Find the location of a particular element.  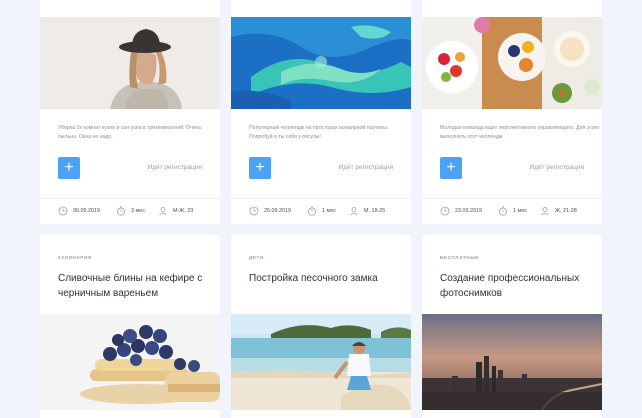

meta-audience: М, 18-25 is located at coordinates (367, 211).